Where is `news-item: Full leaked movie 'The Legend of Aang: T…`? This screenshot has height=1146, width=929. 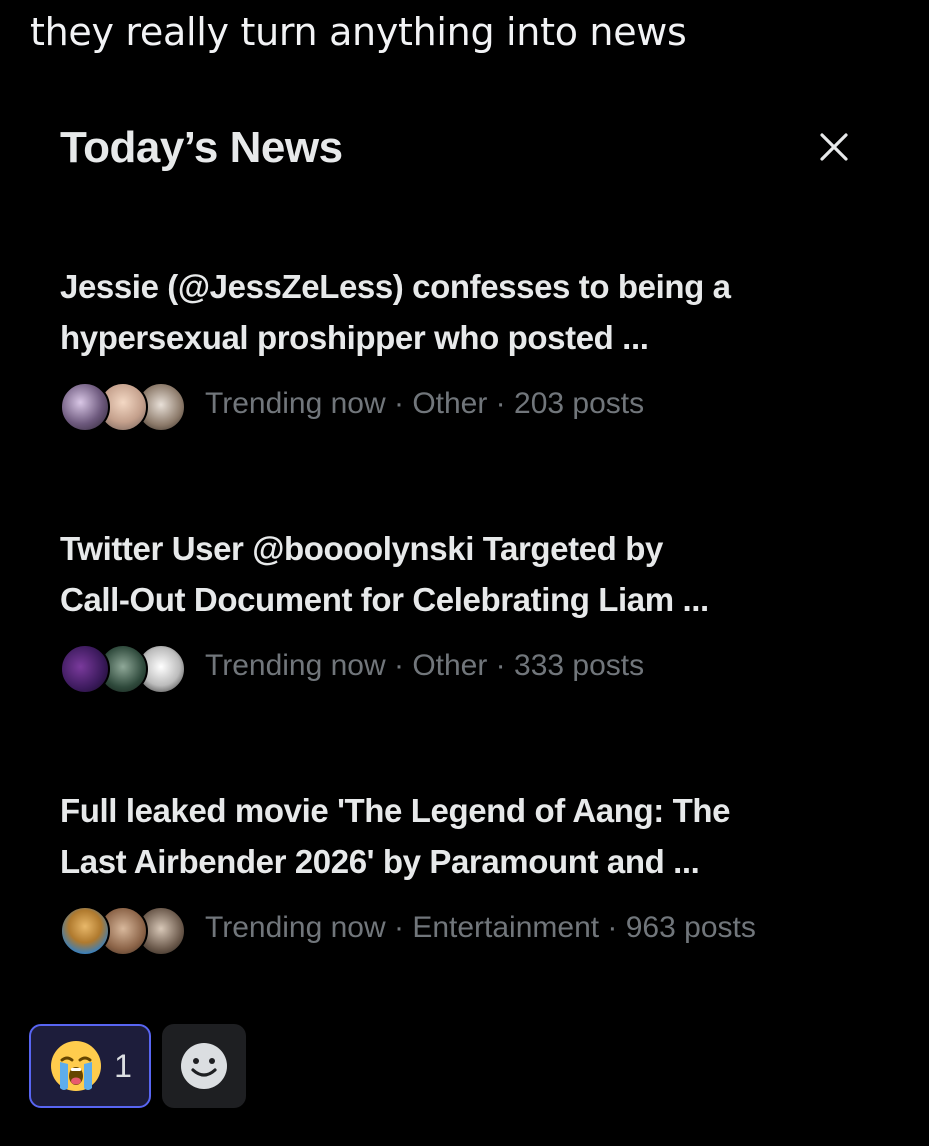
news-item: Full leaked movie 'The Legend of Aang: T… is located at coordinates (470, 873).